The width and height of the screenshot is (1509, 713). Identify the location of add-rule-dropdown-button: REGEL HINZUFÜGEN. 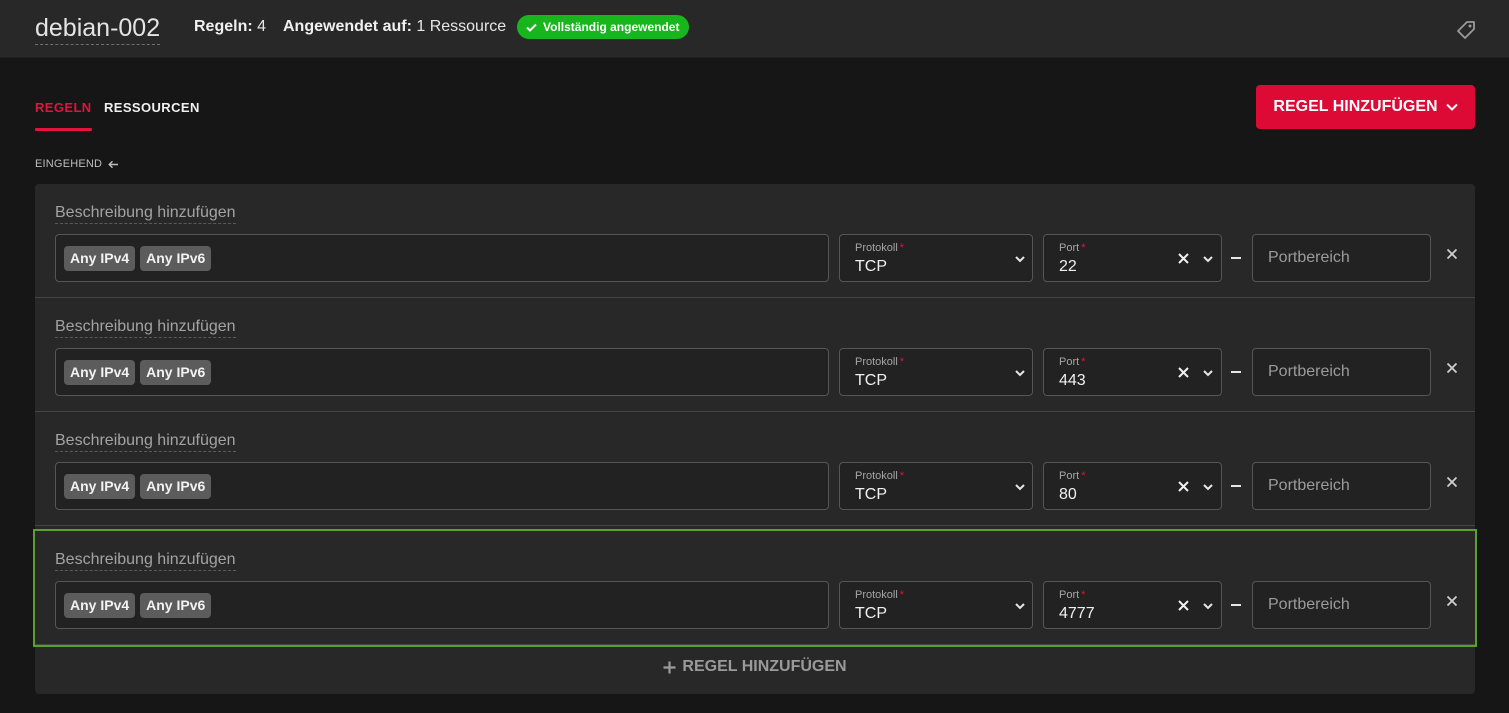
(1365, 107).